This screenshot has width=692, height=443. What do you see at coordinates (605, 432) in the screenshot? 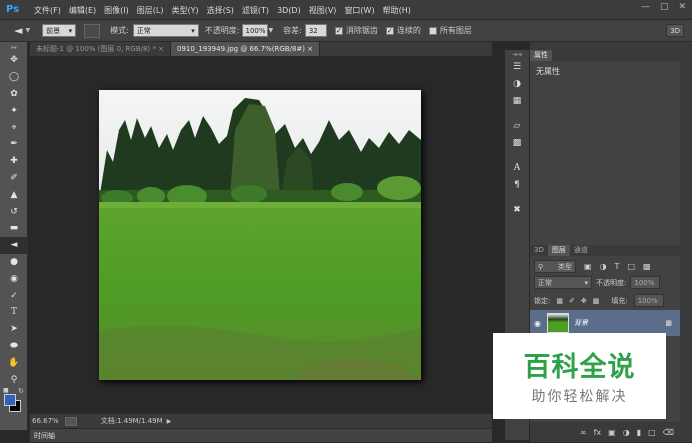
I see `layers-footer: ∞ fx ▣ ◑ ▮ □ ⌫` at bounding box center [605, 432].